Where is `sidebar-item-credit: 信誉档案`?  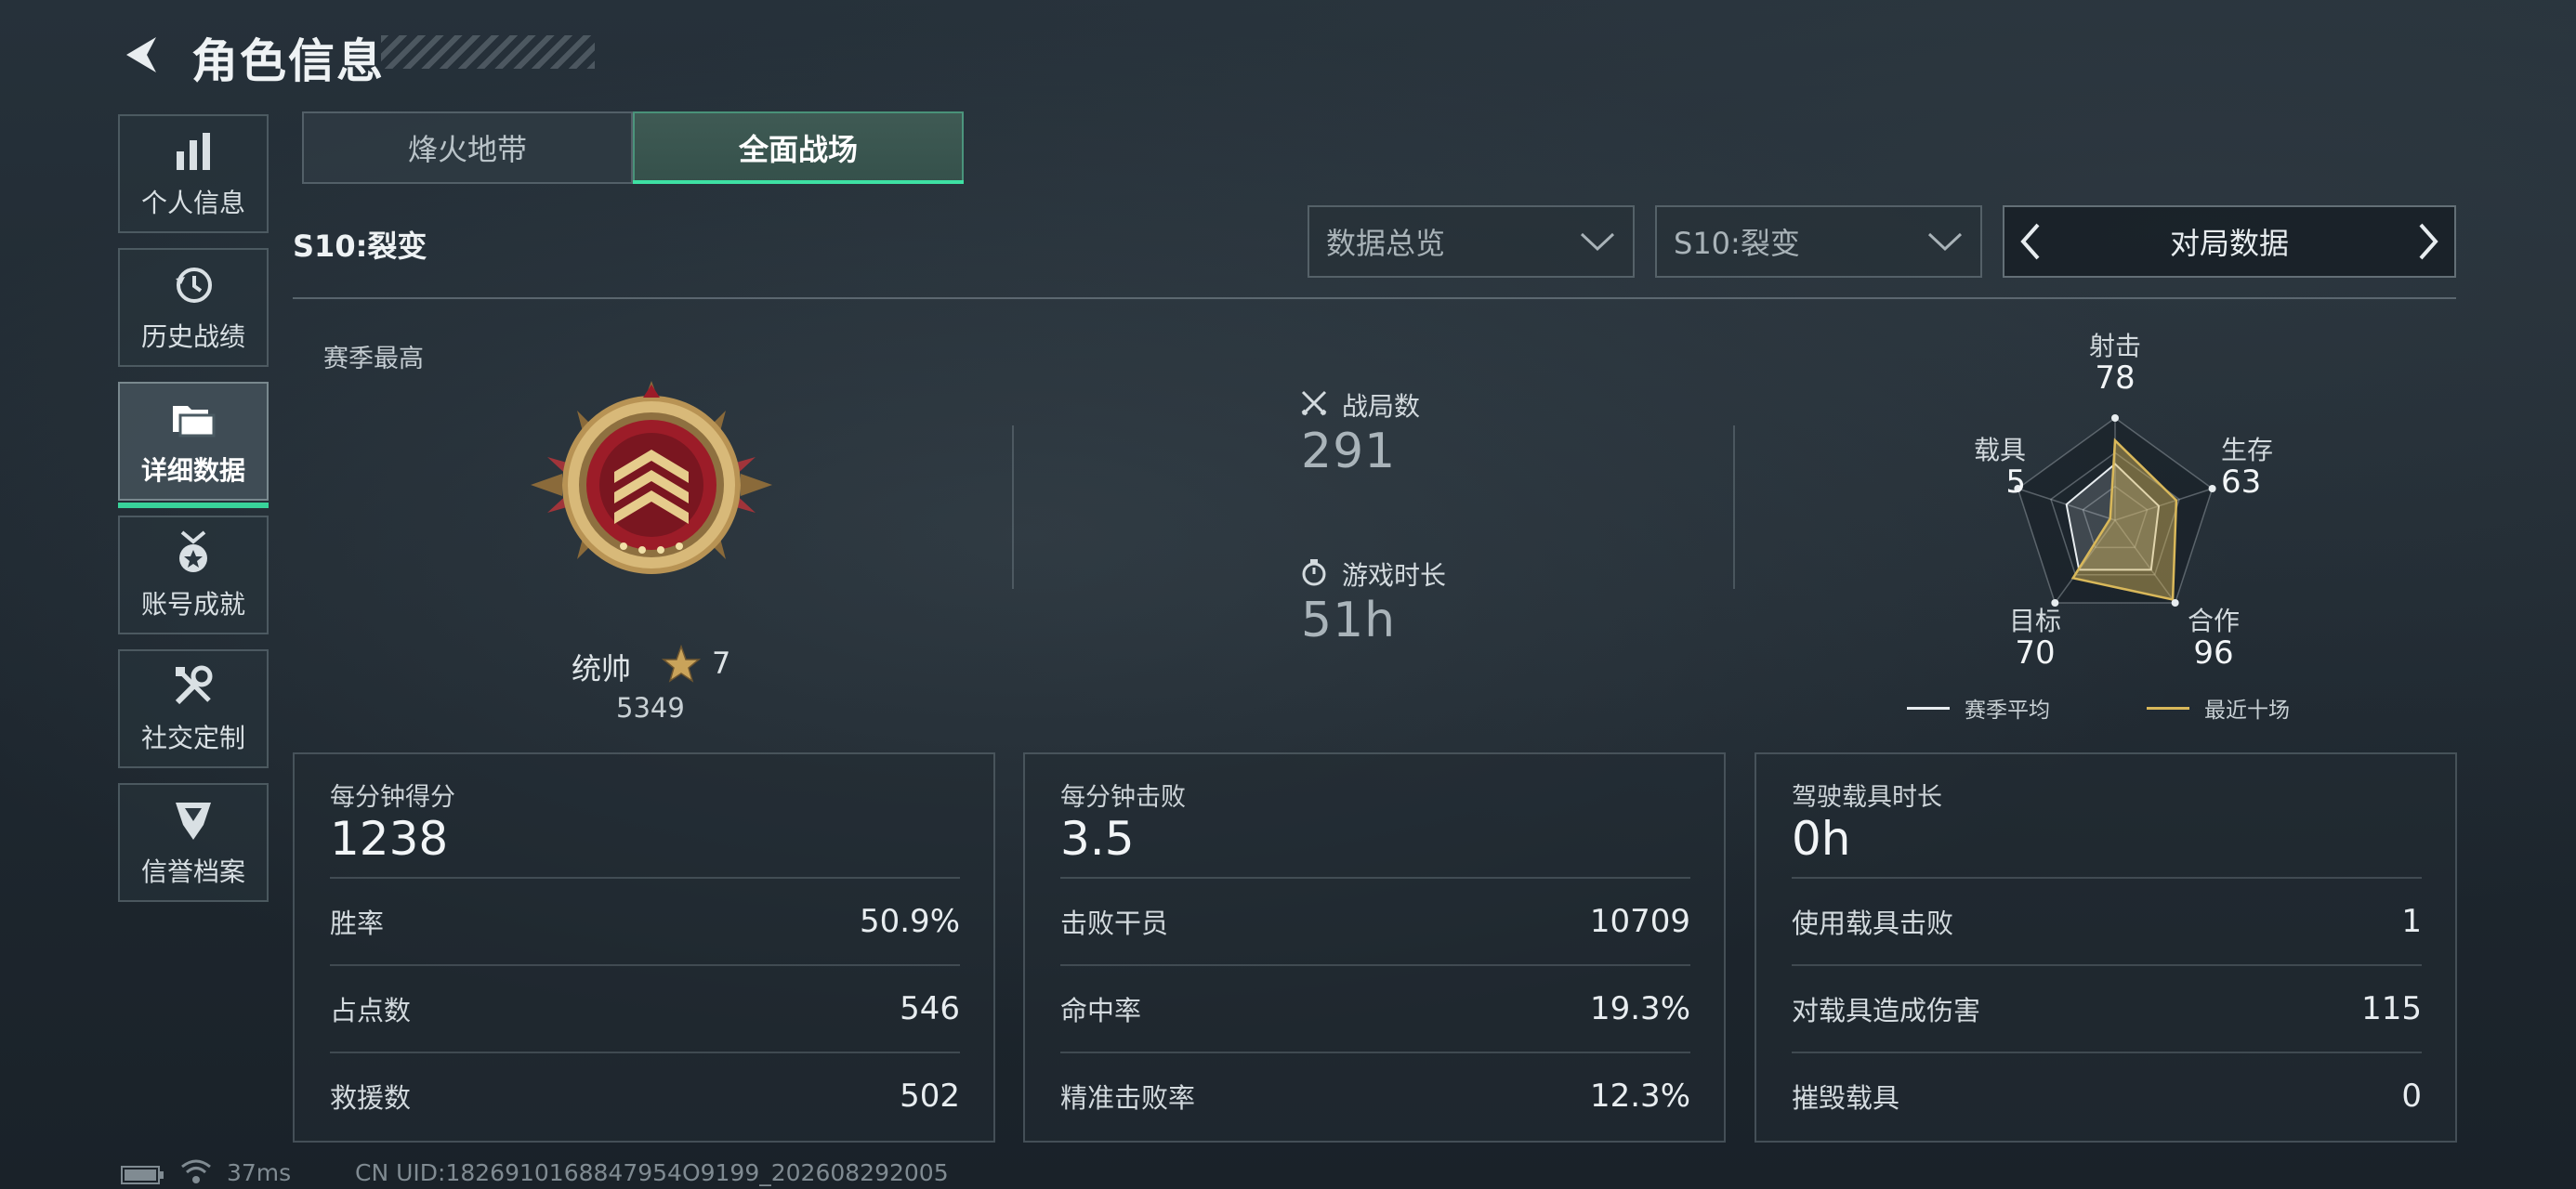
sidebar-item-credit: 信誉档案 is located at coordinates (193, 843).